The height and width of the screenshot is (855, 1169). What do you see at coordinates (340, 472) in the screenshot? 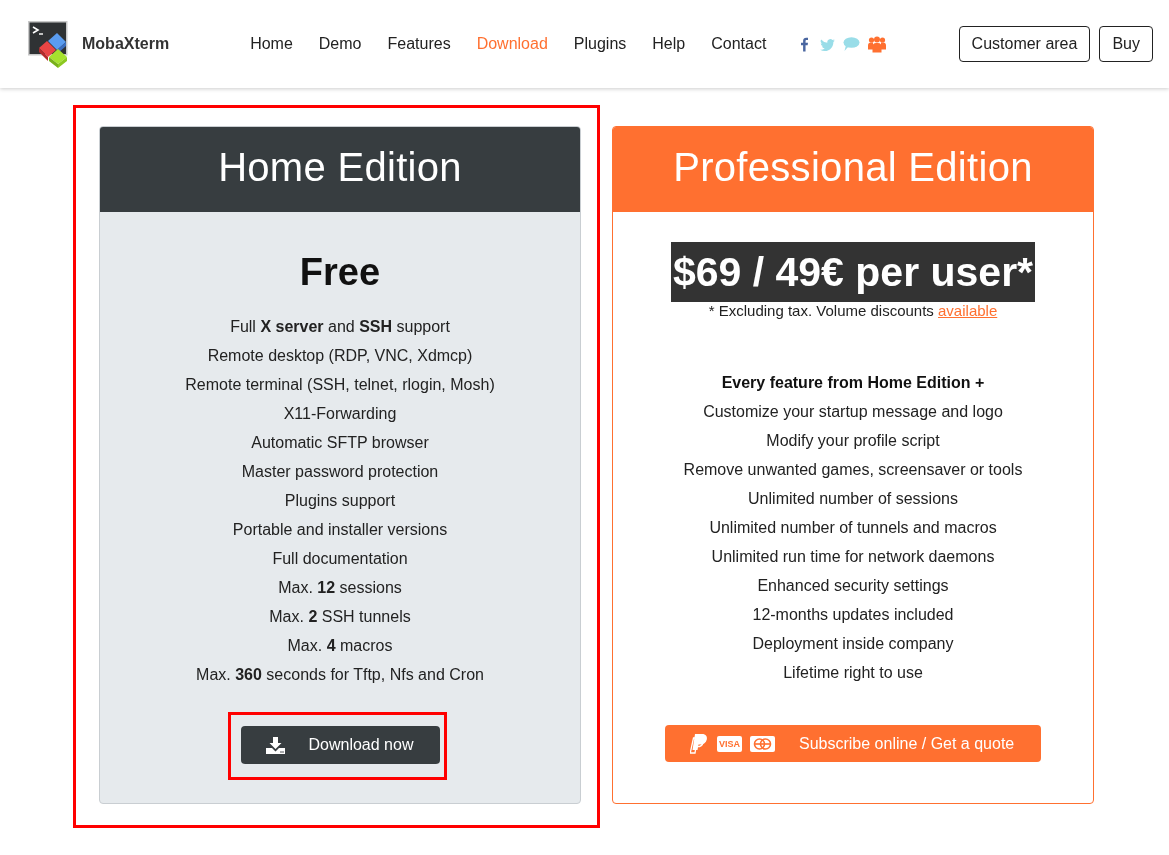
I see `feature-item: Master password protection` at bounding box center [340, 472].